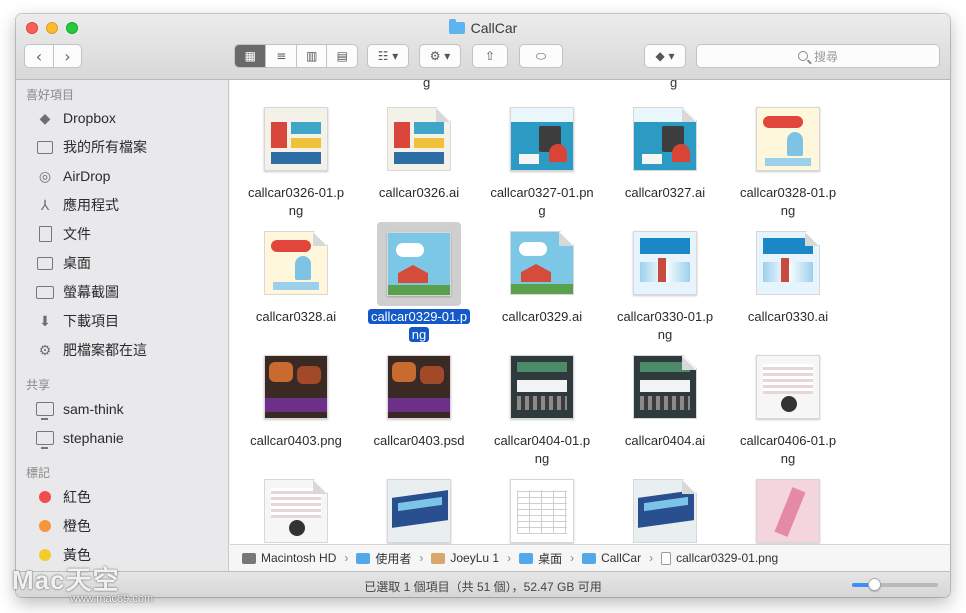 The image size is (966, 613). I want to click on file-name: callcar0329.ai, so click(542, 316).